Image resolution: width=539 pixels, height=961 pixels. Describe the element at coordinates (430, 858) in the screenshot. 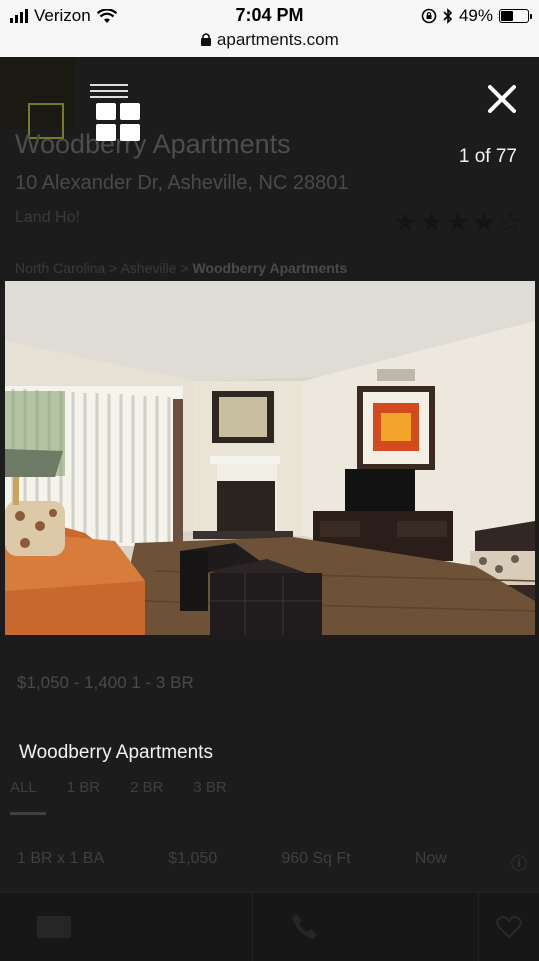

I see `row-availability: Now` at that location.